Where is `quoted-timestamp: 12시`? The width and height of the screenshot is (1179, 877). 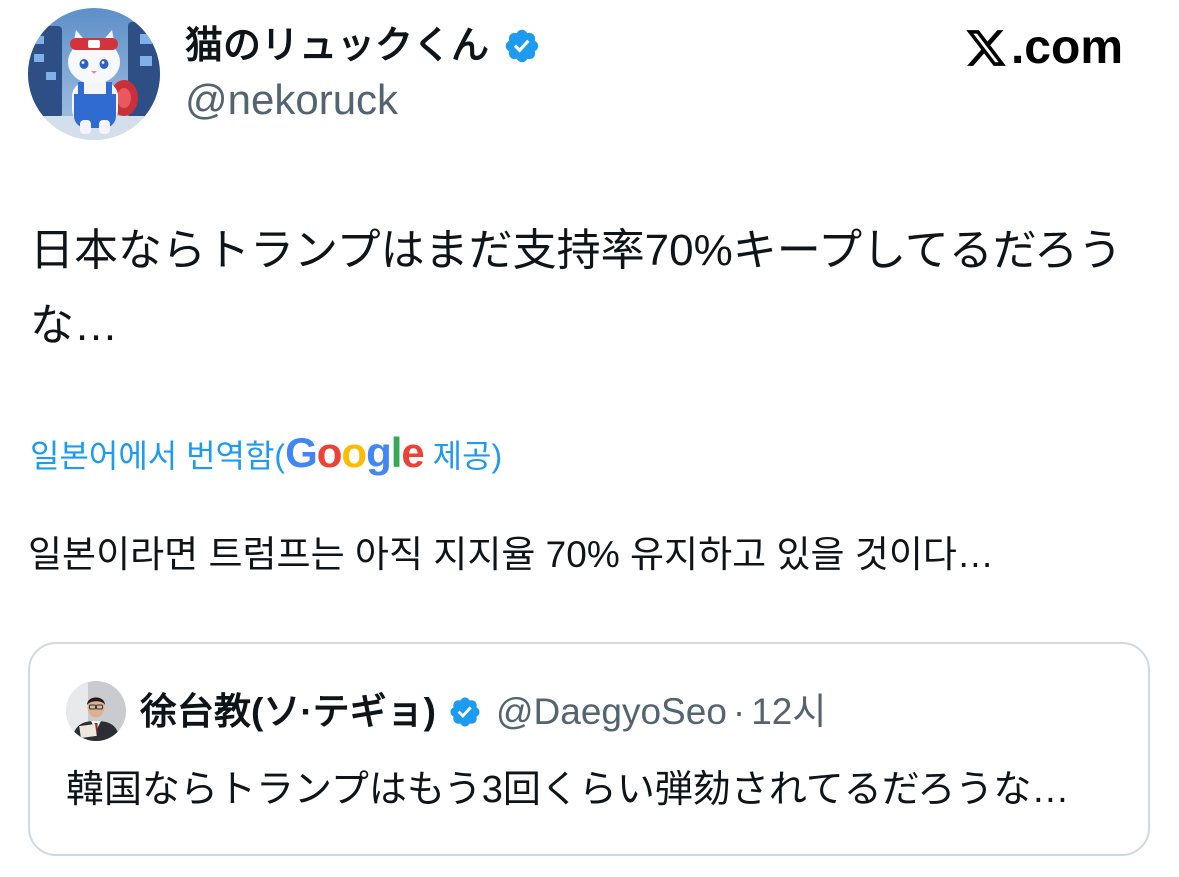
quoted-timestamp: 12시 is located at coordinates (788, 712).